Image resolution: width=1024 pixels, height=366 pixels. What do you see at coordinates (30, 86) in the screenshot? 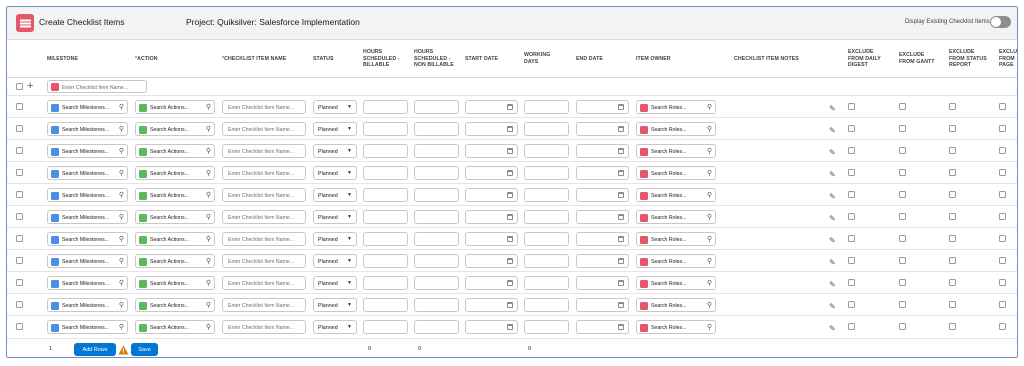
I see `plus-icon: +` at bounding box center [30, 86].